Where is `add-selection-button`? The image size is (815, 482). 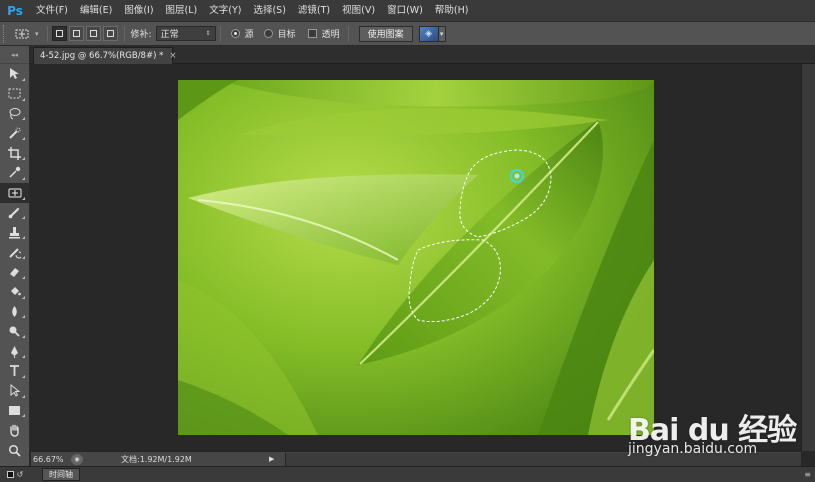
add-selection-button is located at coordinates (76, 33).